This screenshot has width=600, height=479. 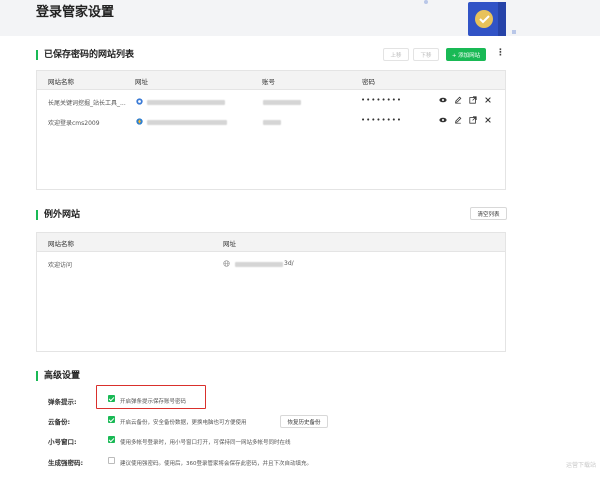 I want to click on lock-illustration-icon, so click(x=492, y=19).